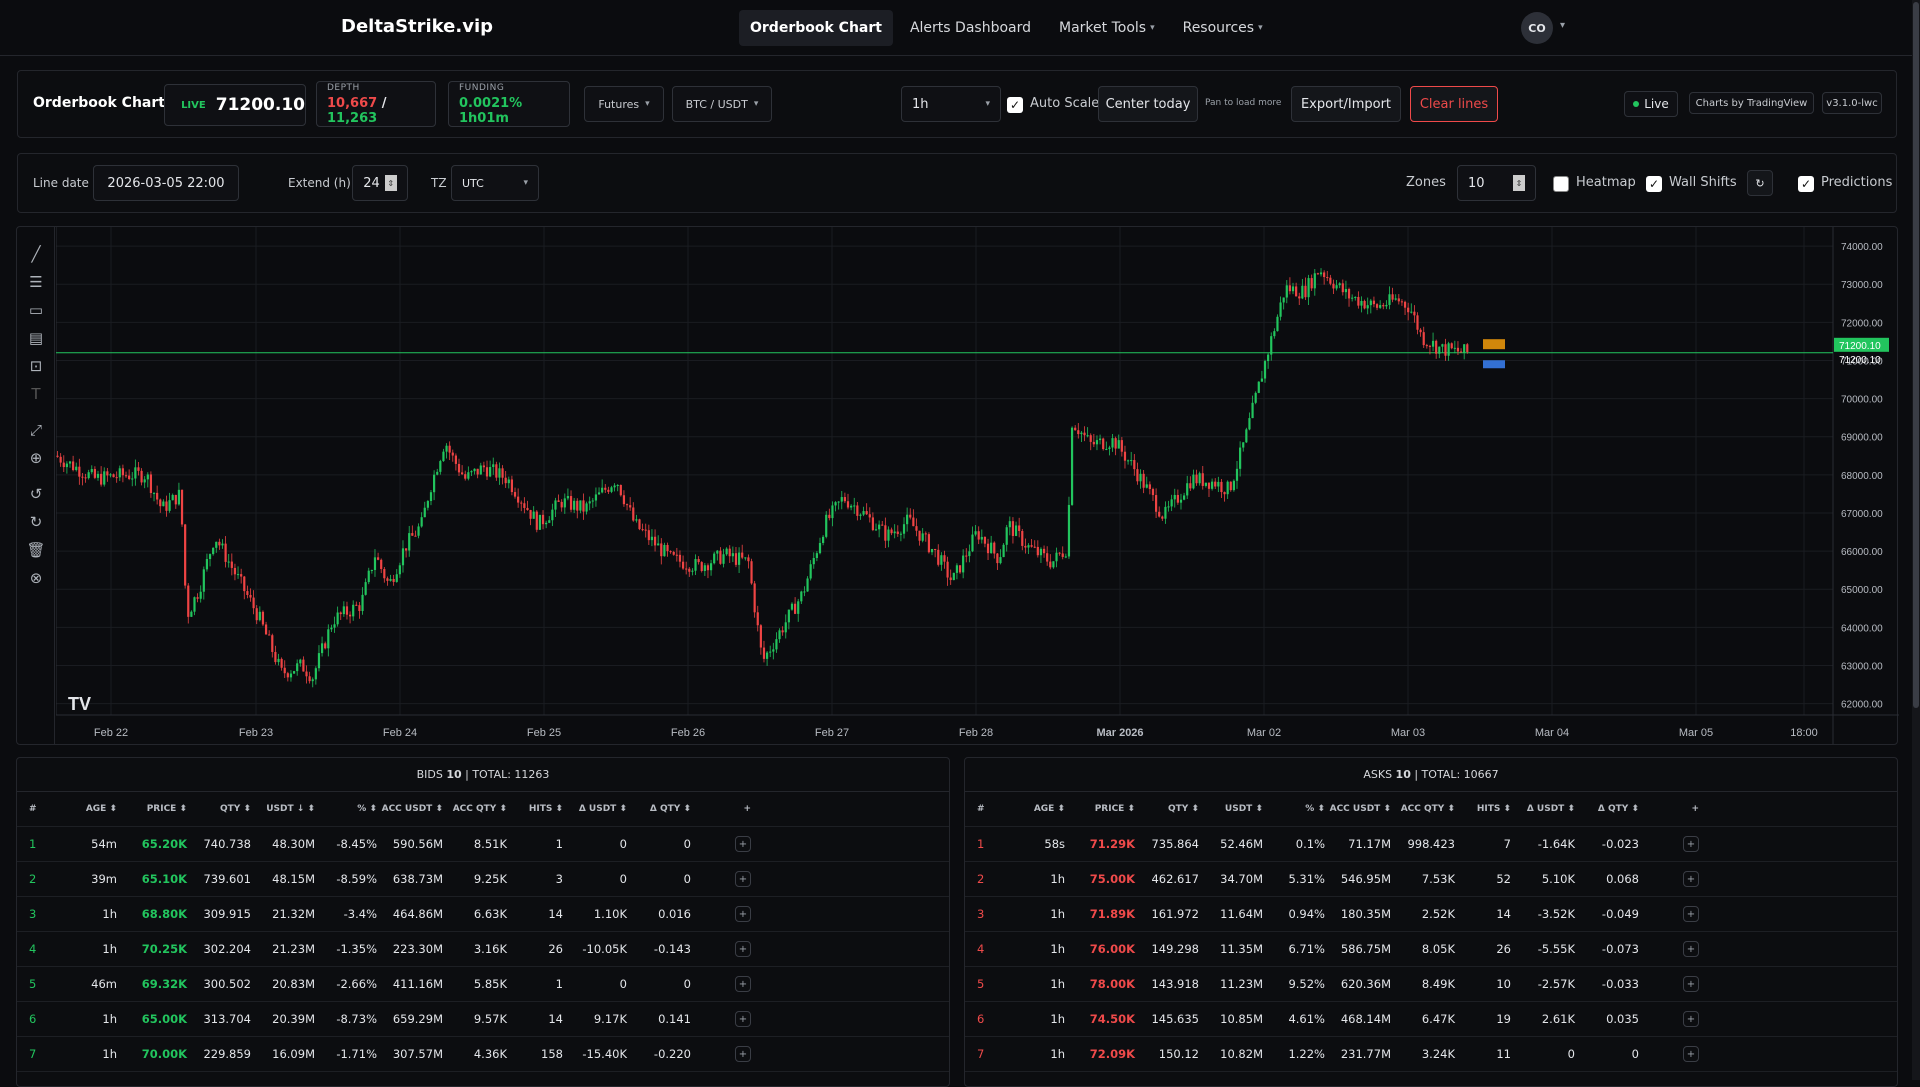  What do you see at coordinates (36, 522) in the screenshot?
I see `redo-icon: ↻` at bounding box center [36, 522].